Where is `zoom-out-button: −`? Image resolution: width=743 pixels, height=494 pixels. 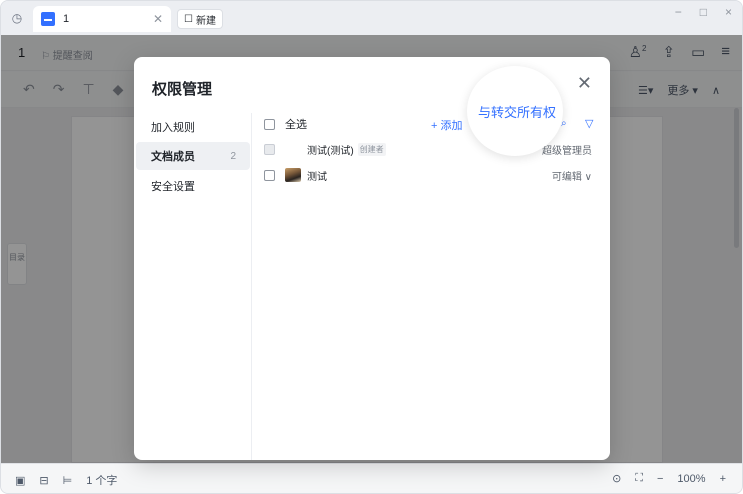 zoom-out-button: − is located at coordinates (660, 479).